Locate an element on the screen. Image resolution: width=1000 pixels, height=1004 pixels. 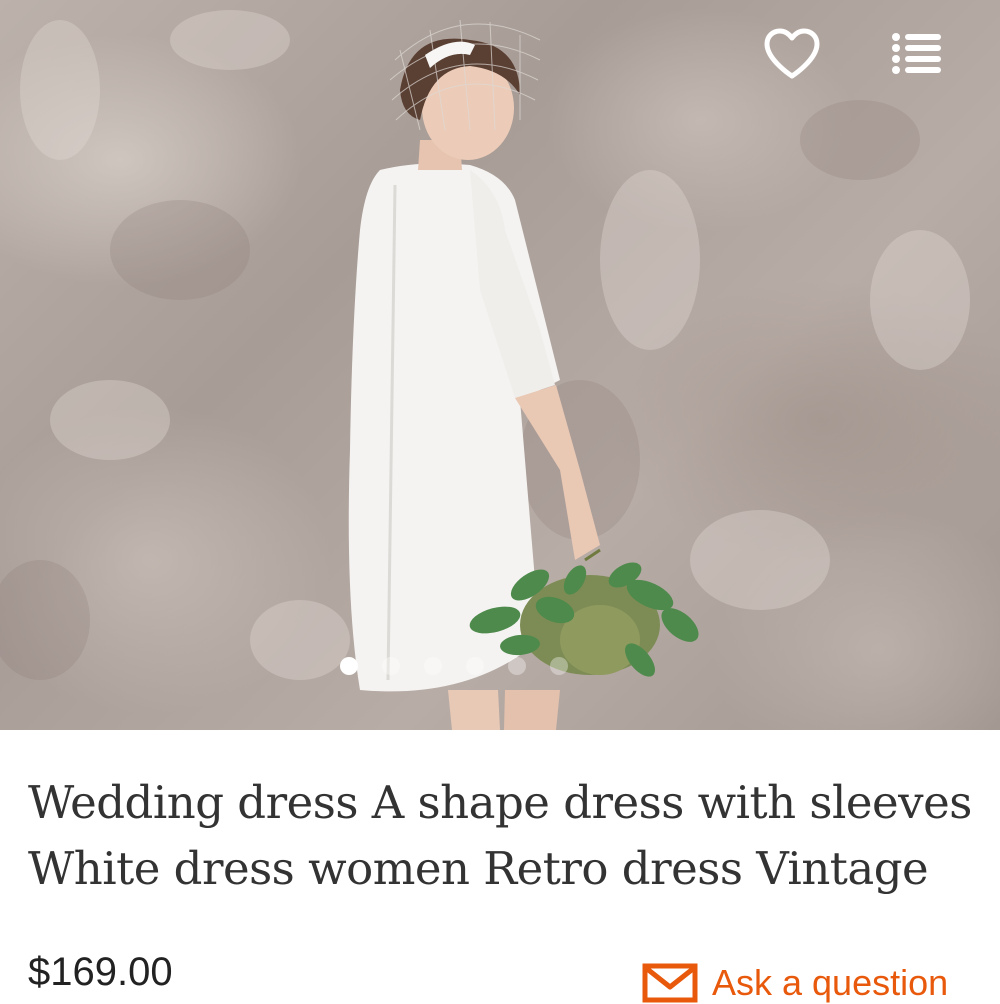
ask-question-button: Ask a question is located at coordinates (795, 983).